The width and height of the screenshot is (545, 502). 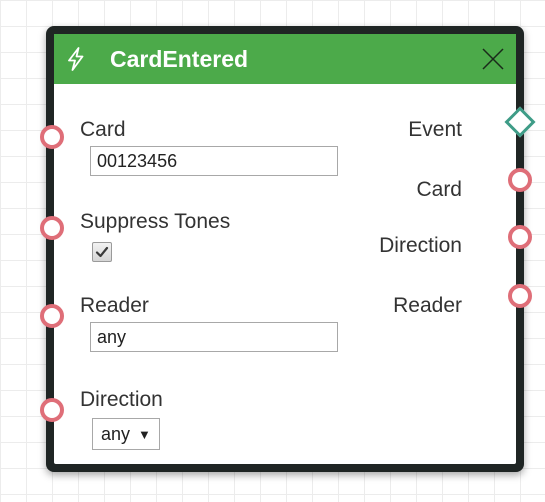 I want to click on direction-input-label: Direction, so click(x=121, y=399).